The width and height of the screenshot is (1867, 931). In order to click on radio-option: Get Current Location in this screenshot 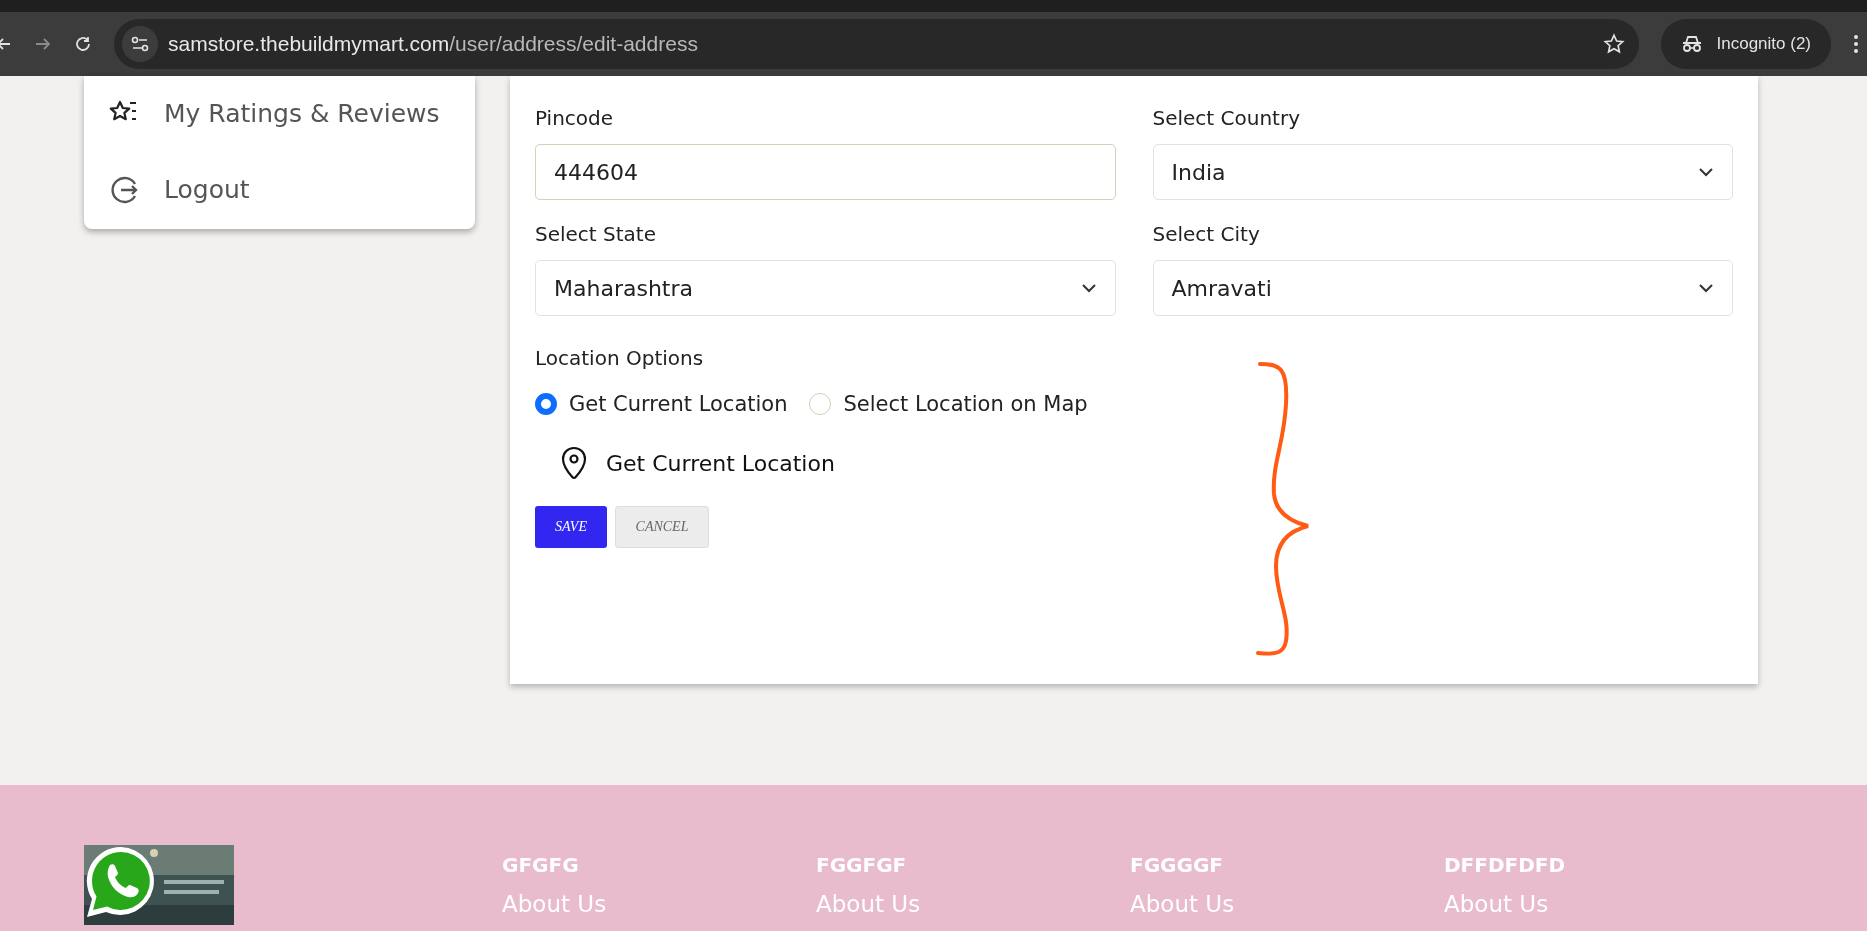, I will do `click(661, 404)`.